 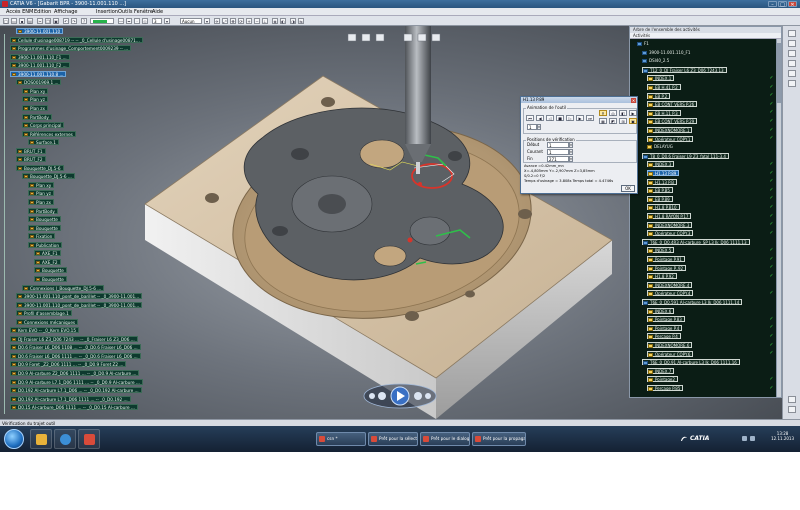 I want to click on maximize-button: □, so click(x=782, y=4).